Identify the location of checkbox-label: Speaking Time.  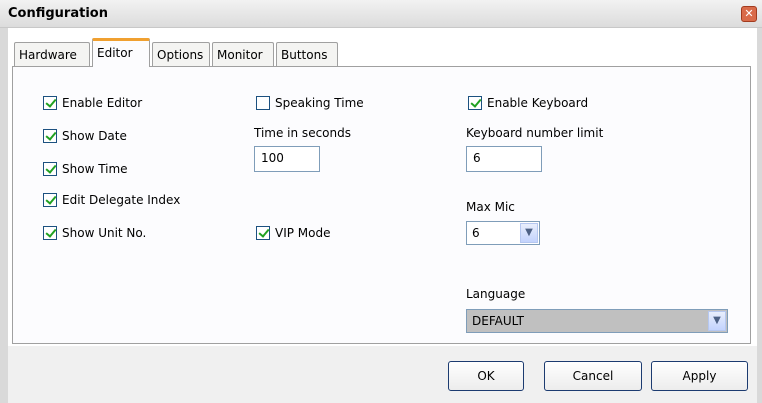
(319, 103).